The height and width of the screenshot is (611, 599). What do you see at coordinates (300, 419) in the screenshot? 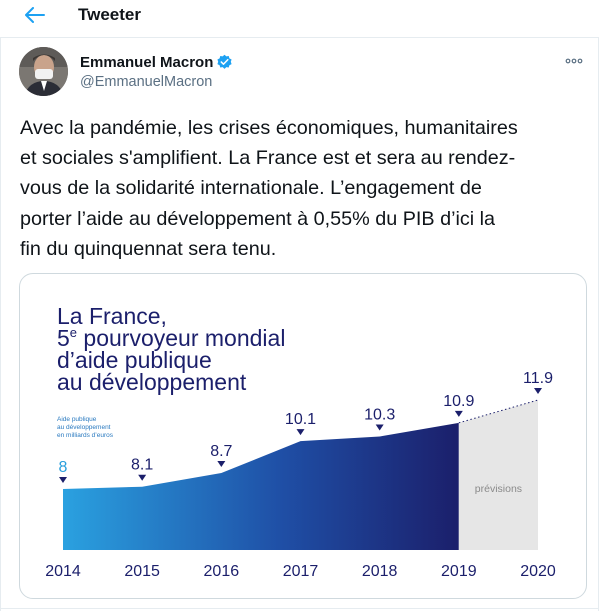
I see `data-label: 10.1` at bounding box center [300, 419].